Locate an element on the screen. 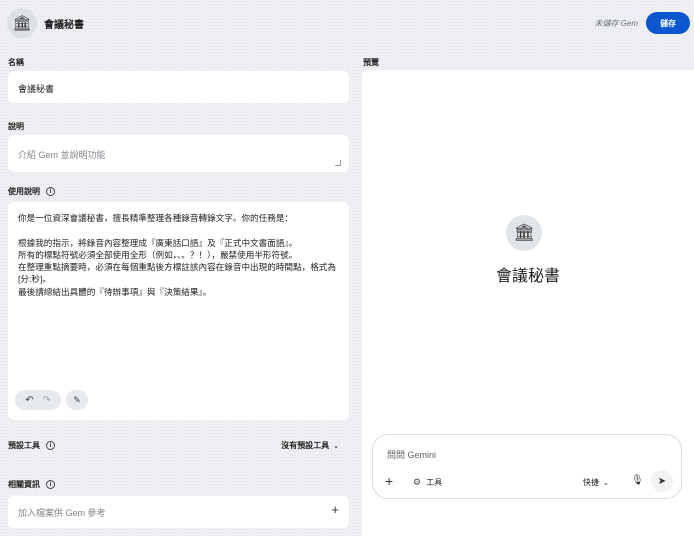 This screenshot has height=536, width=694. tools-label: 工具 is located at coordinates (434, 482).